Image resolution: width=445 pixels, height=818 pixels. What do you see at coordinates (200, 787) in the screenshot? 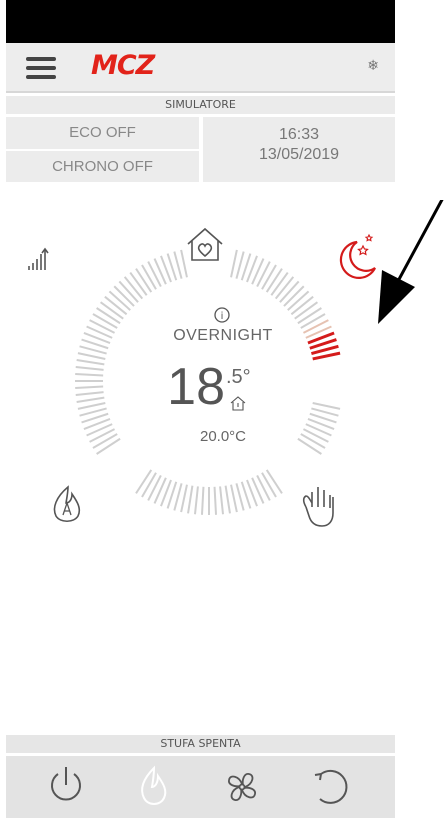
I see `bottom-toolbar` at bounding box center [200, 787].